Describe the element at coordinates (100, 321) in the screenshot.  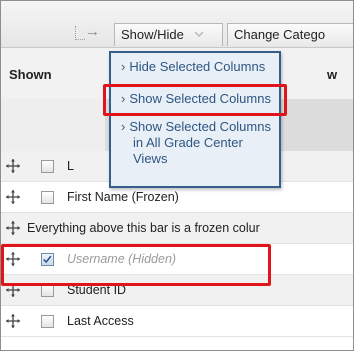
I see `column-label: Last Access` at that location.